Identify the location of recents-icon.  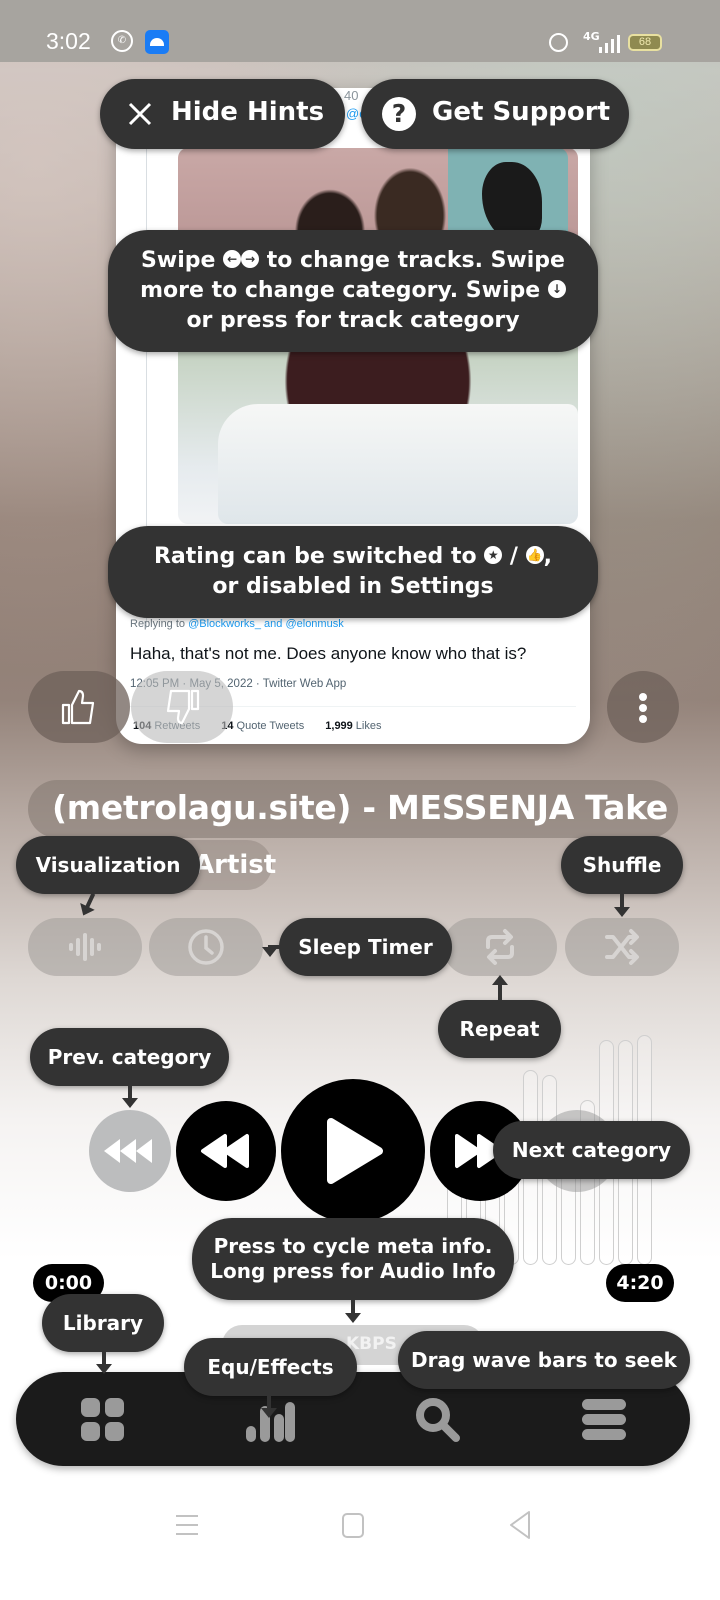
(187, 1525).